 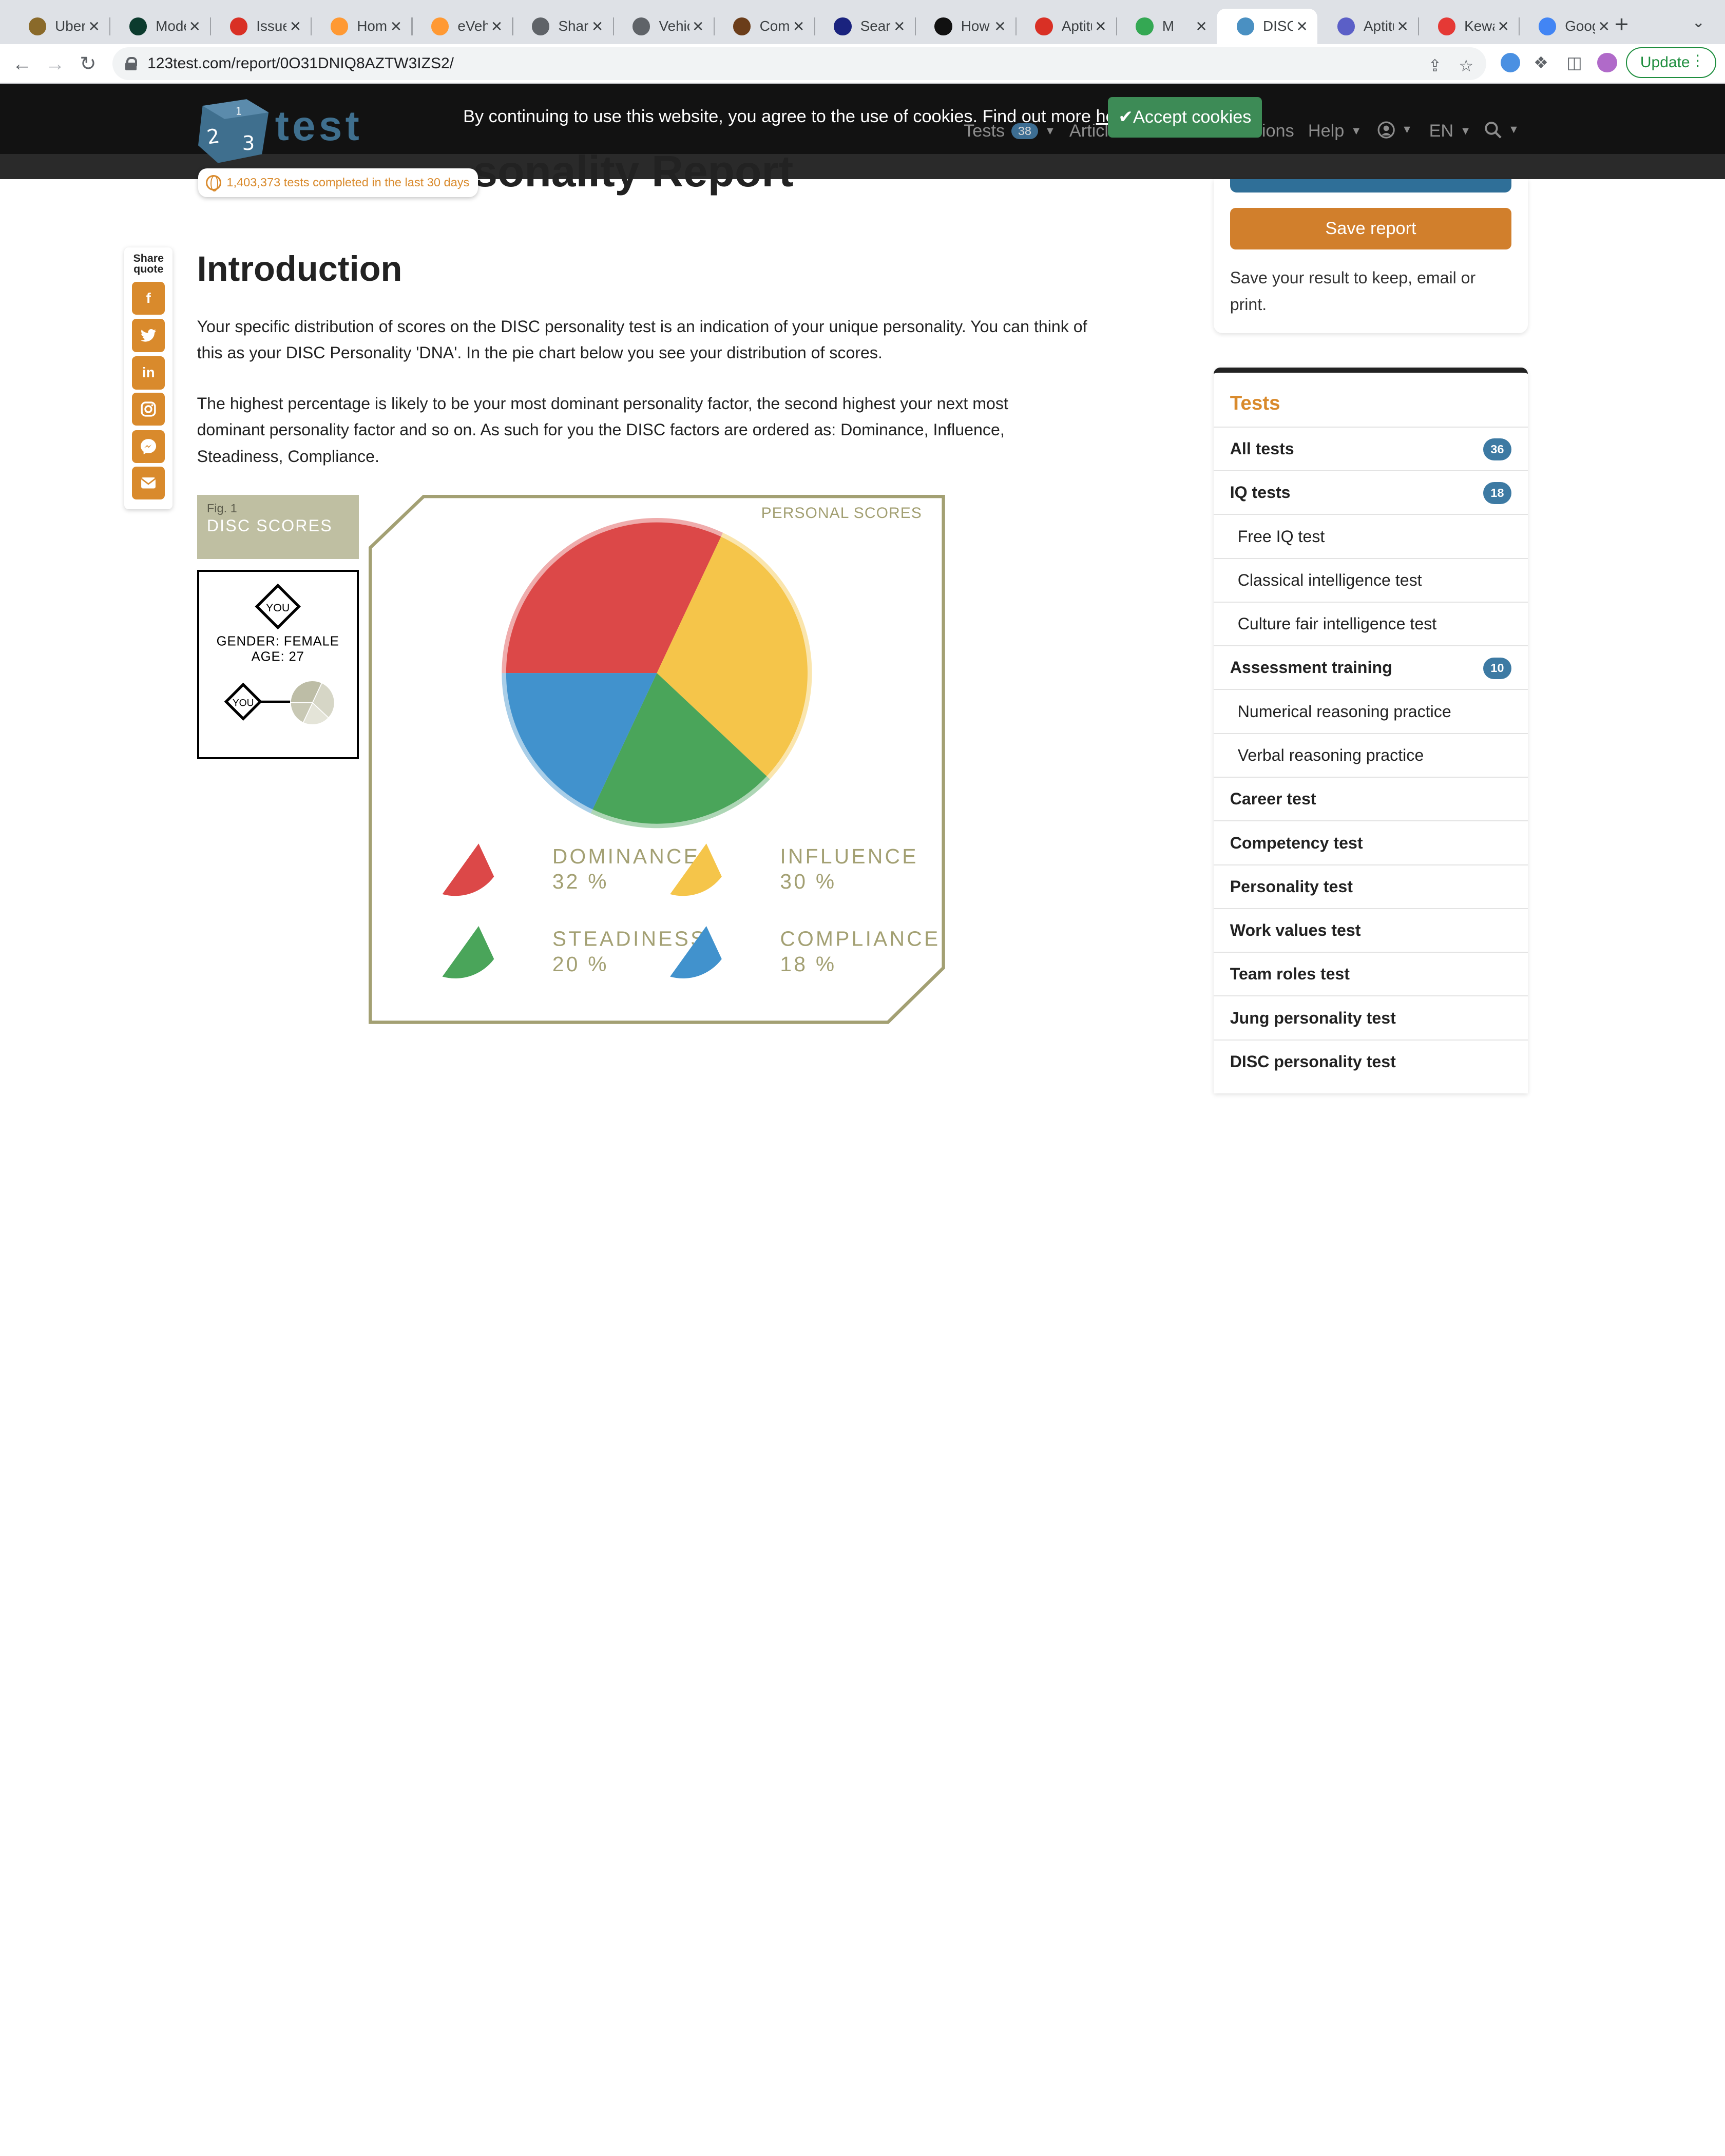 I want to click on browser-tab: eVehi✕, so click(x=461, y=26).